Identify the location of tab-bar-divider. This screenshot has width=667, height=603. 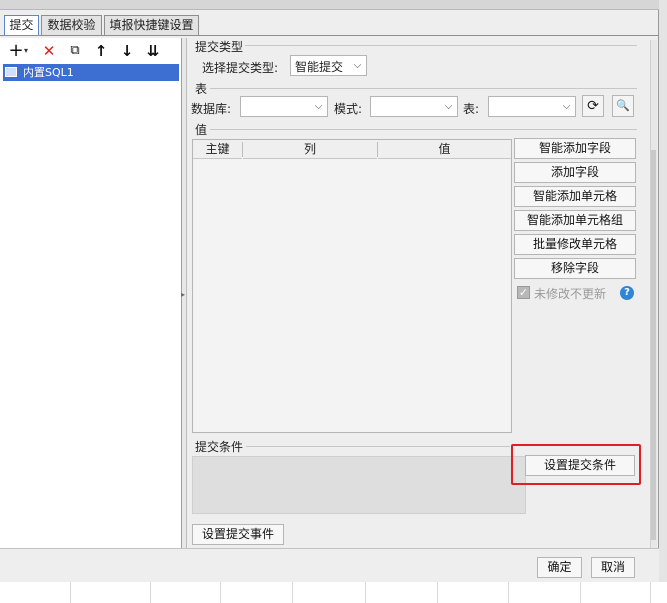
(329, 35).